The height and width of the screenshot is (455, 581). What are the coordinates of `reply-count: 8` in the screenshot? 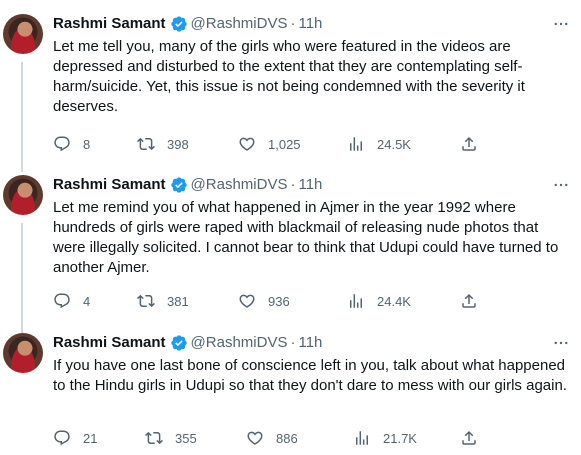 It's located at (87, 144).